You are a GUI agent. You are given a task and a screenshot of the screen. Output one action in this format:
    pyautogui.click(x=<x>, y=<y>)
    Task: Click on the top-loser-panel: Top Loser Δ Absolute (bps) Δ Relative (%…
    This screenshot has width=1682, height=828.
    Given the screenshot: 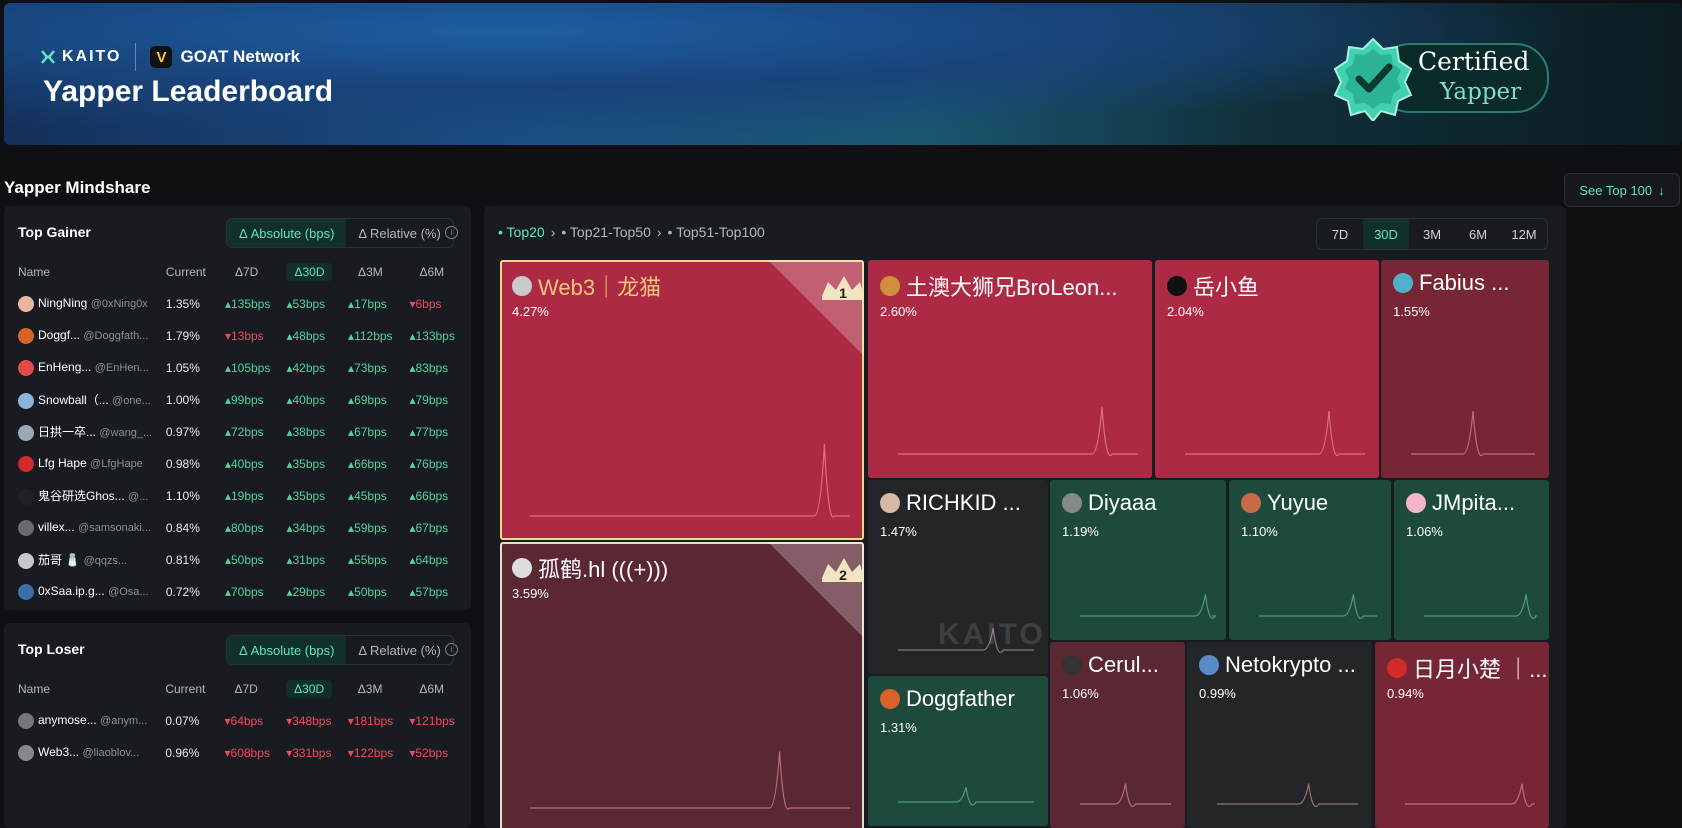 What is the action you would take?
    pyautogui.click(x=237, y=725)
    